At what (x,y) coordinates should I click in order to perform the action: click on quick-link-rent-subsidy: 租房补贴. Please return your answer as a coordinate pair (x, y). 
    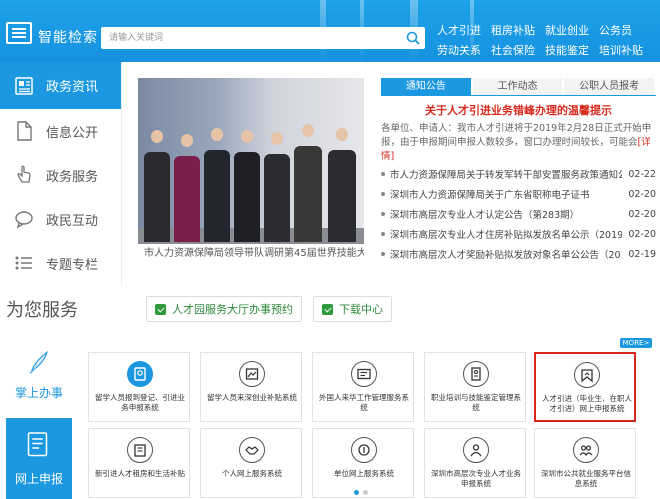
    Looking at the image, I should click on (515, 30).